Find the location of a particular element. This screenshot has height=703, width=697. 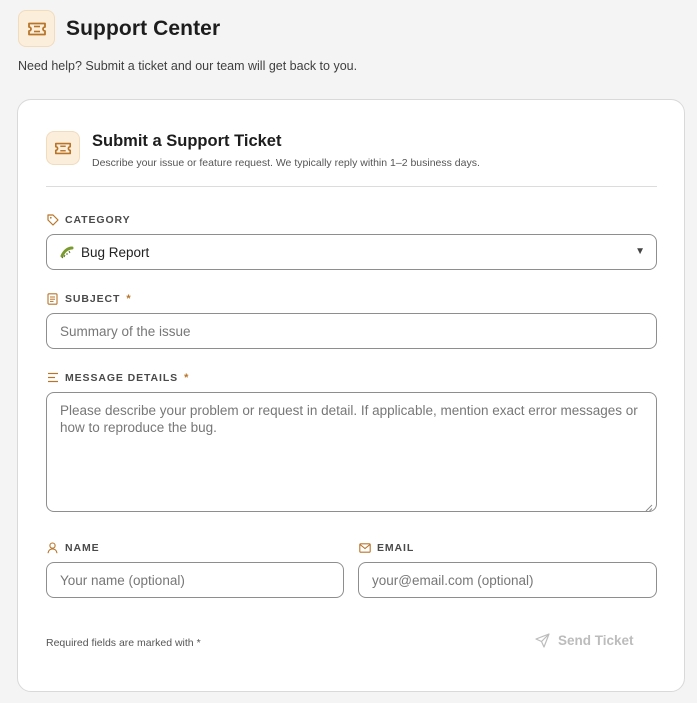

tag-icon is located at coordinates (52, 219).